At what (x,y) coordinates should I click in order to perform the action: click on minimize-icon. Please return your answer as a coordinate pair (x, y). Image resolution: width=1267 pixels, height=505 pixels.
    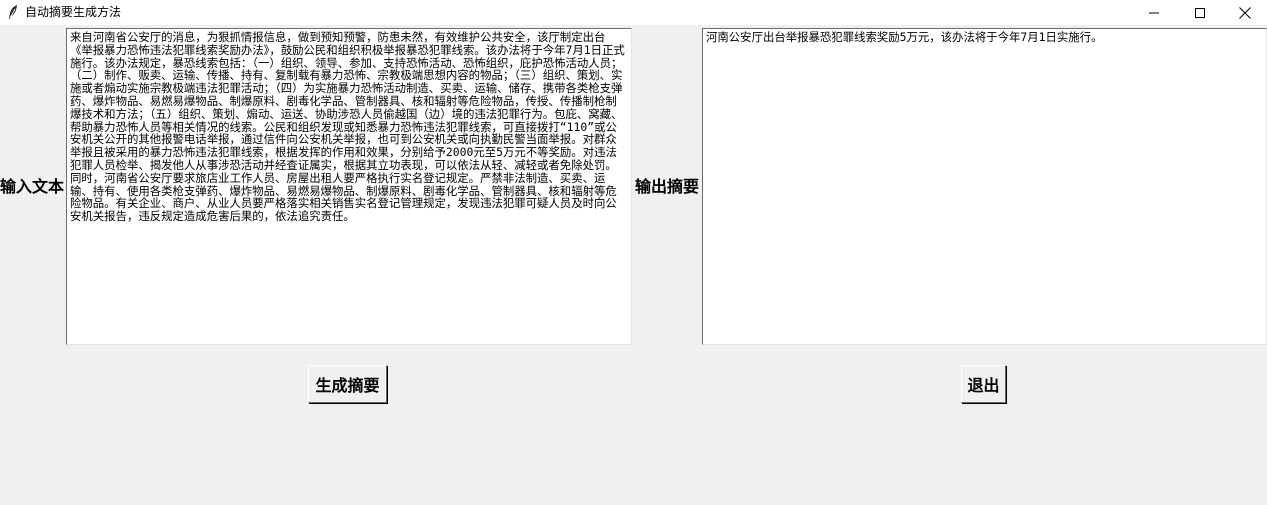
    Looking at the image, I should click on (1154, 12).